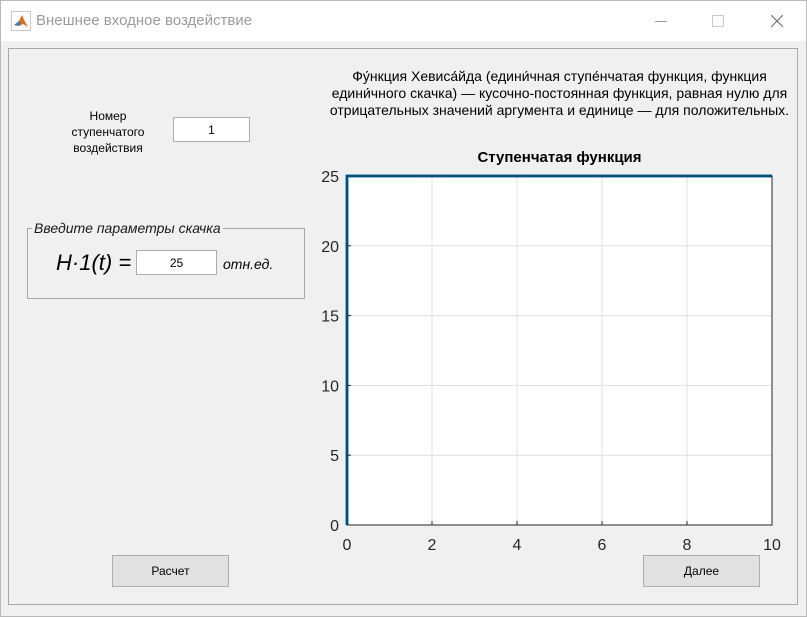 This screenshot has height=617, width=807. What do you see at coordinates (330, 386) in the screenshot?
I see `y-tick-label: 10` at bounding box center [330, 386].